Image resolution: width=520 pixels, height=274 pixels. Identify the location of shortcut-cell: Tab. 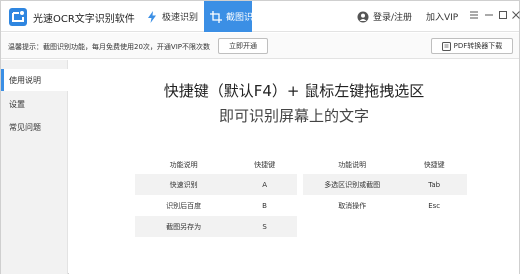
(434, 184).